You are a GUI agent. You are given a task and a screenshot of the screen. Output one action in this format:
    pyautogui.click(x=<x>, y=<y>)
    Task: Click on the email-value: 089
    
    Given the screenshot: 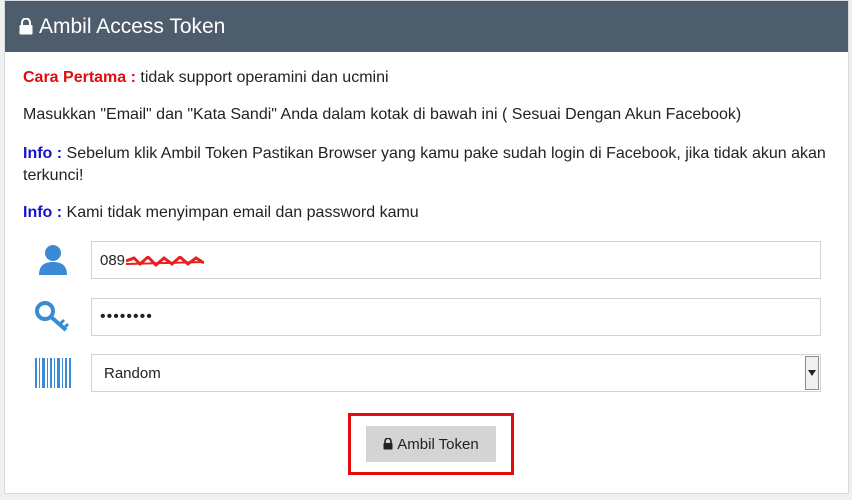 What is the action you would take?
    pyautogui.click(x=113, y=260)
    